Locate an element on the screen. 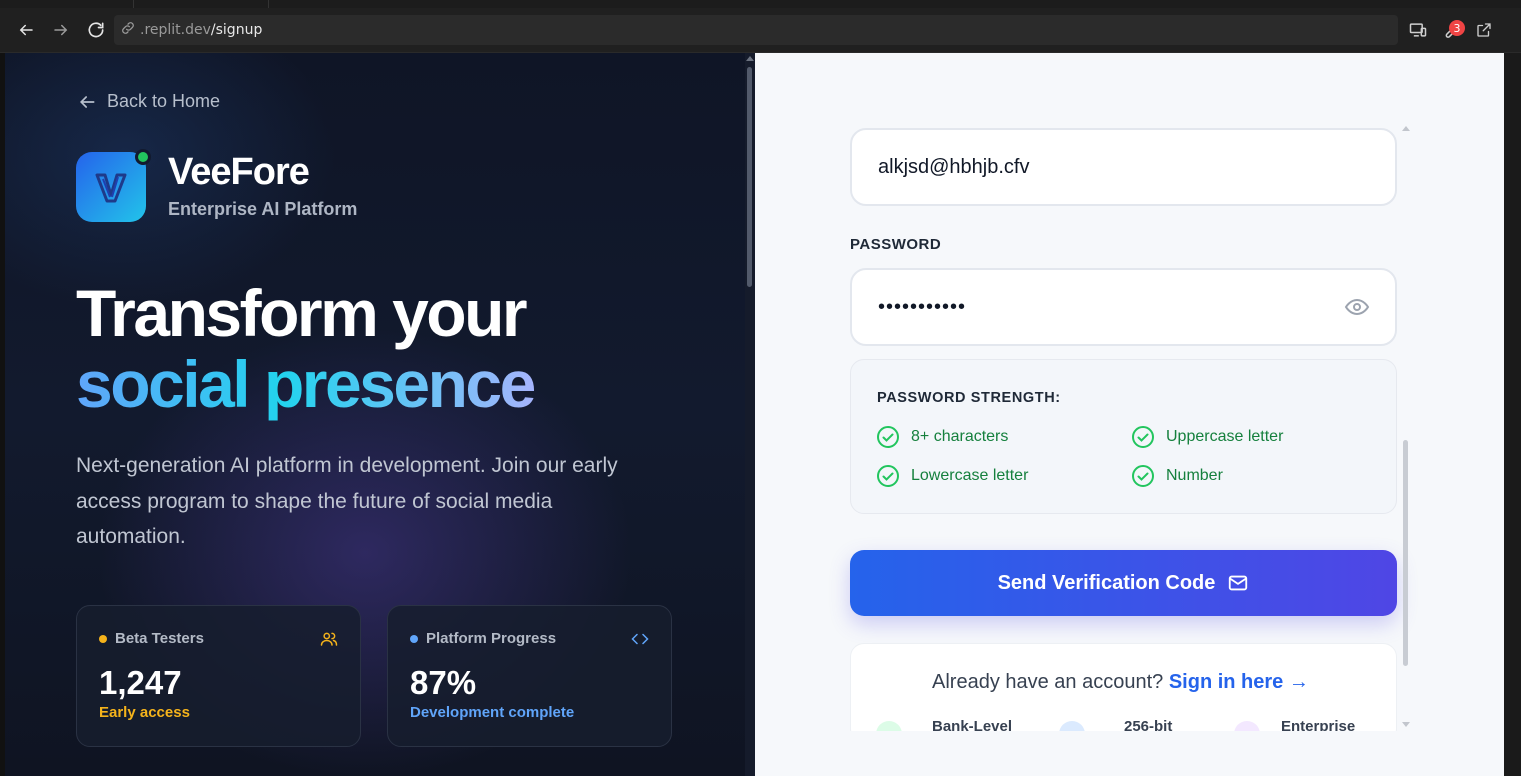 The height and width of the screenshot is (776, 1521). requirement-item: 8+ characters is located at coordinates (942, 437).